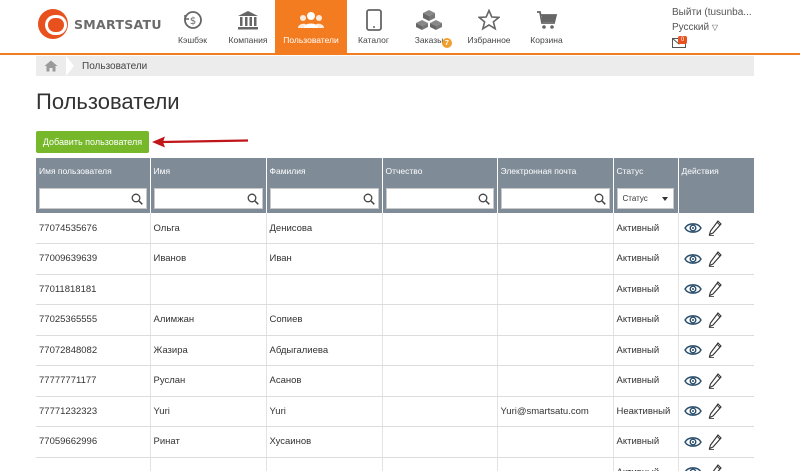  I want to click on add-user-button: Добавить пользователя, so click(92, 142).